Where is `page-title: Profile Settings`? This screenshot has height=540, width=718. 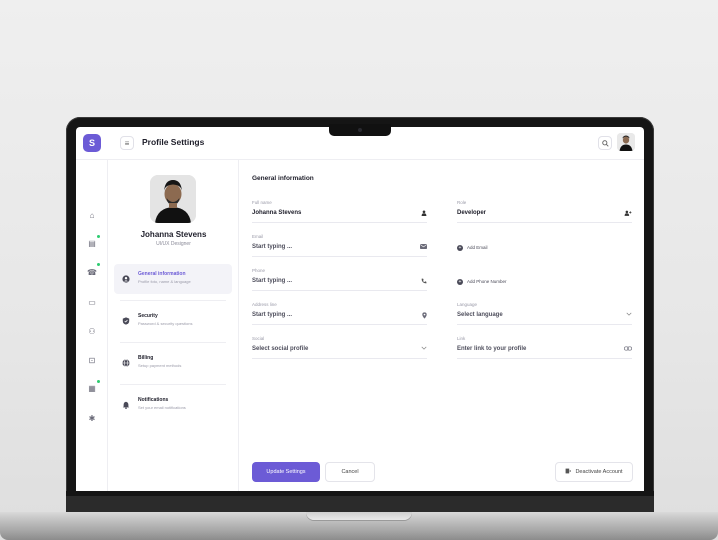
page-title: Profile Settings is located at coordinates (173, 142).